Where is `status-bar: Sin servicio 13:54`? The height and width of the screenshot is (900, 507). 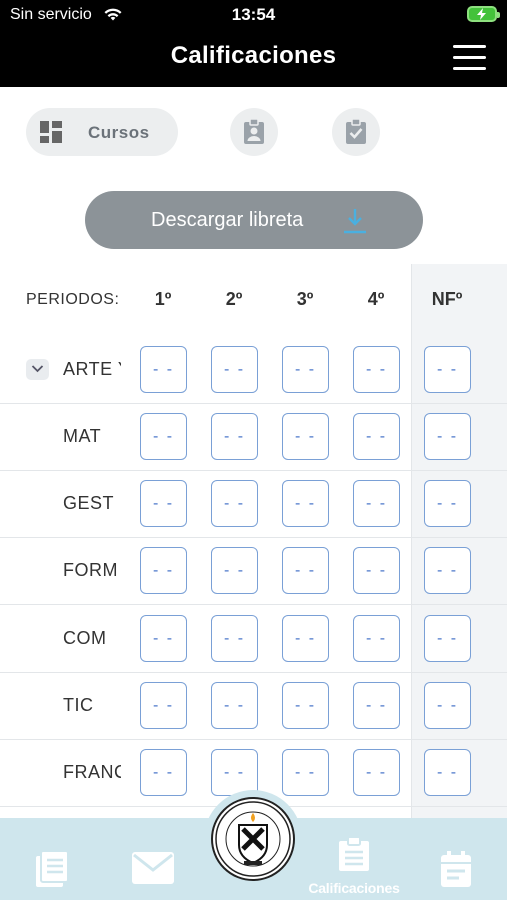 status-bar: Sin servicio 13:54 is located at coordinates (253, 15).